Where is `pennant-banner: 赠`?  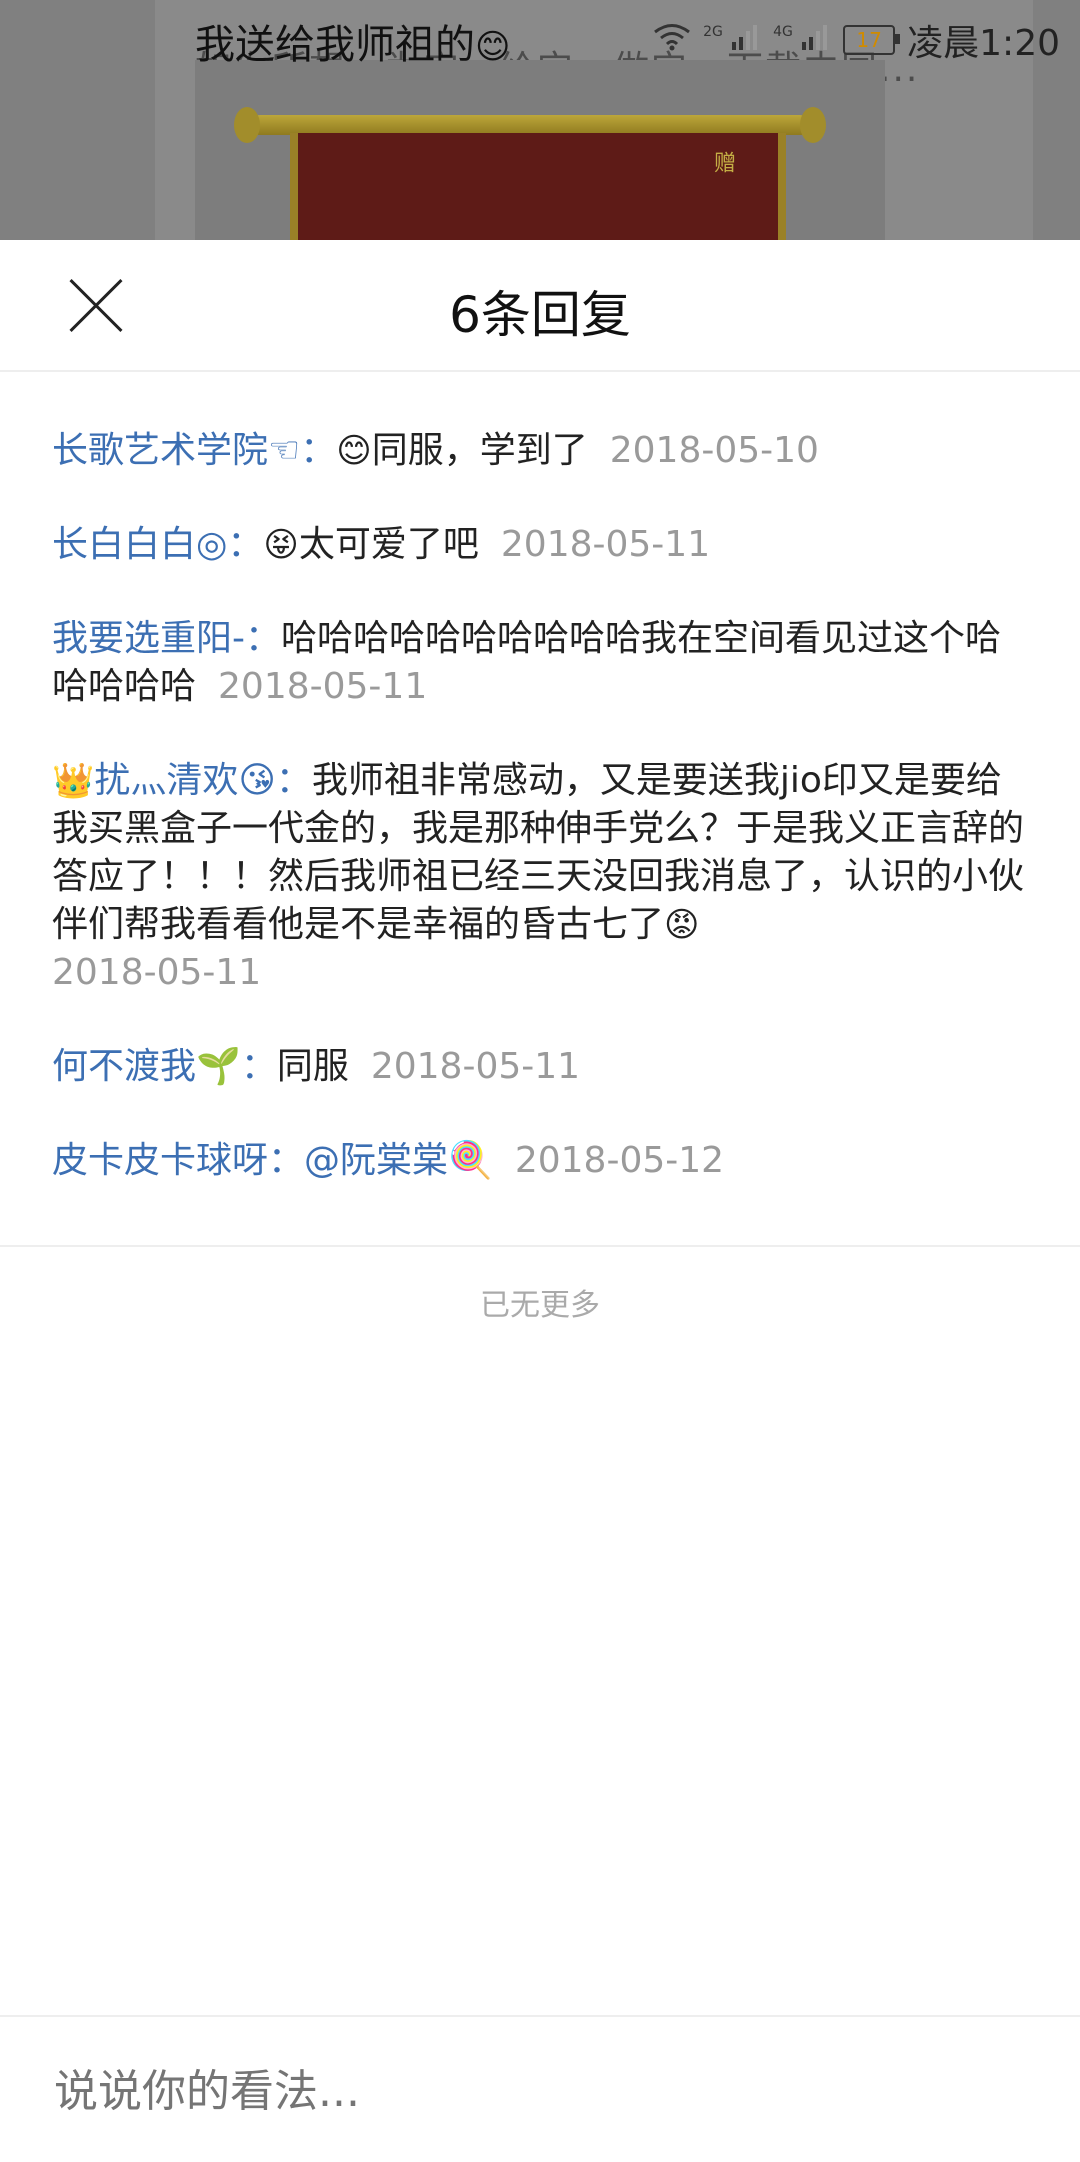 pennant-banner: 赠 is located at coordinates (538, 186).